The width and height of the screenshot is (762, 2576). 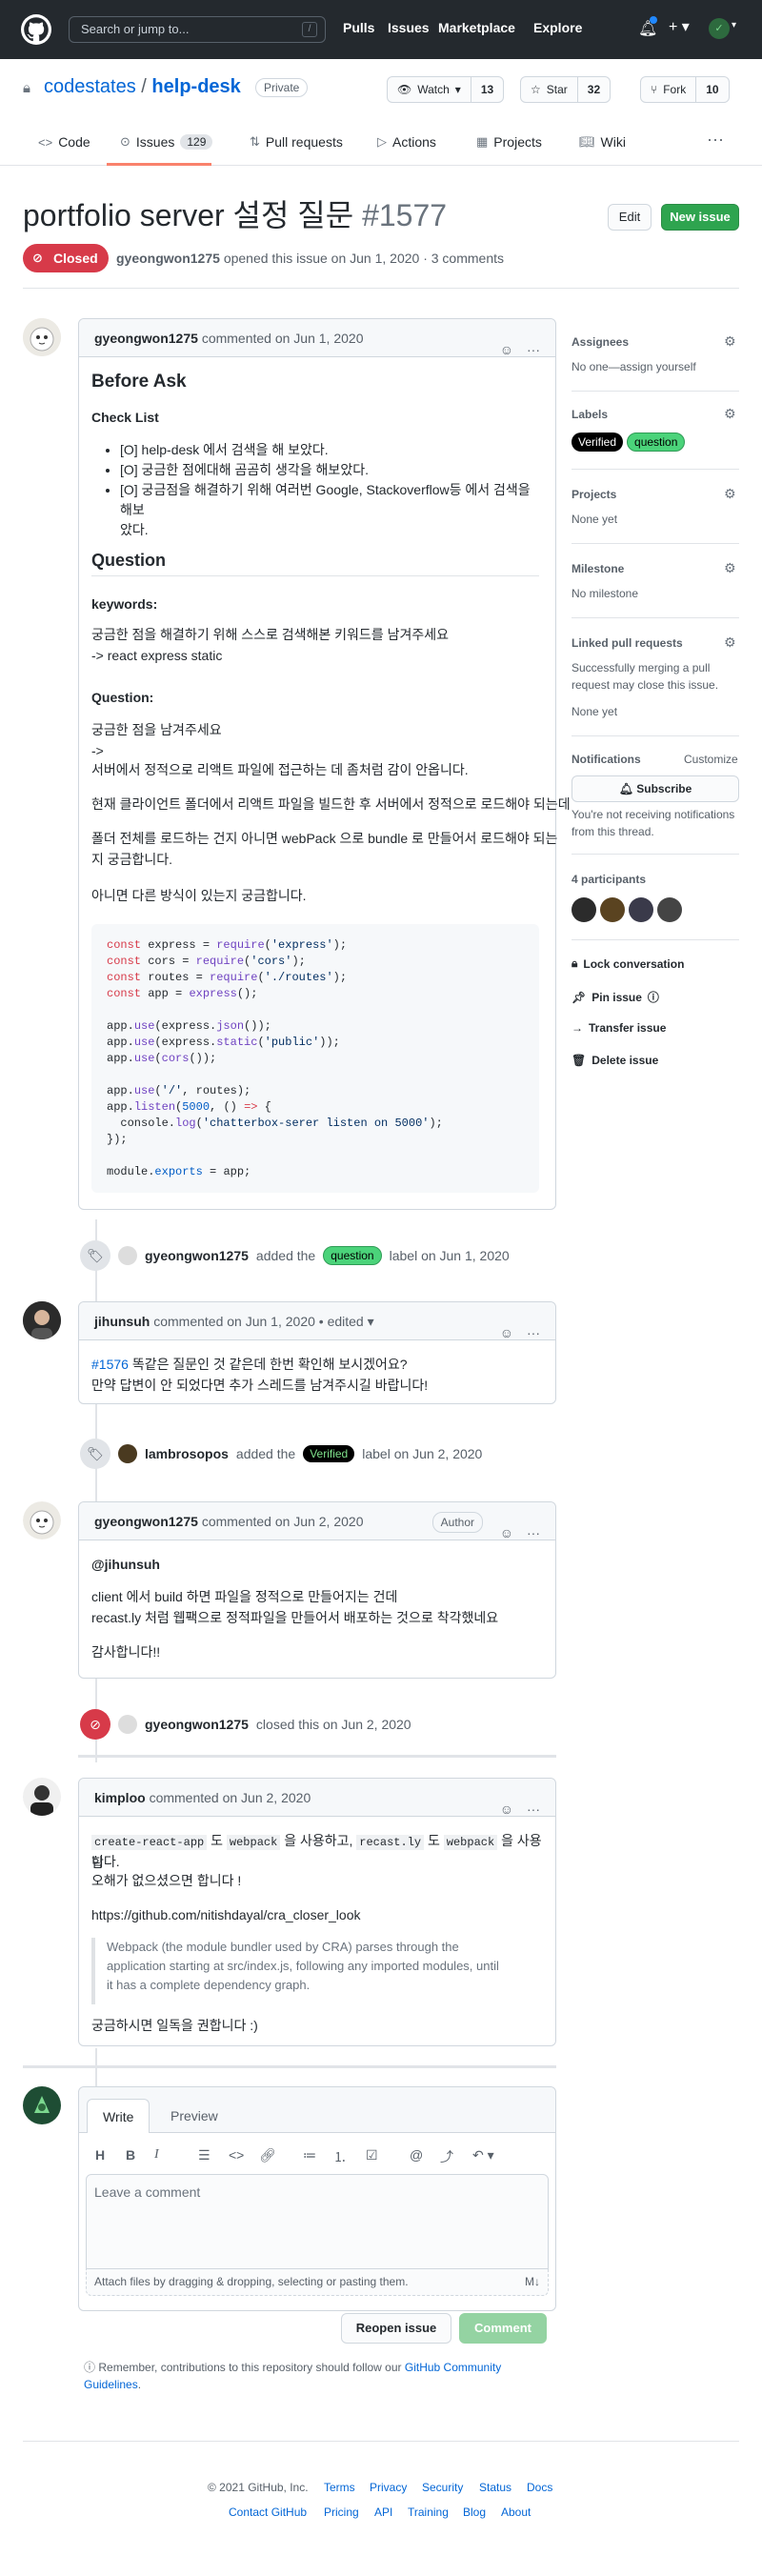 I want to click on star-button-group: ☆ Star 32, so click(x=566, y=89).